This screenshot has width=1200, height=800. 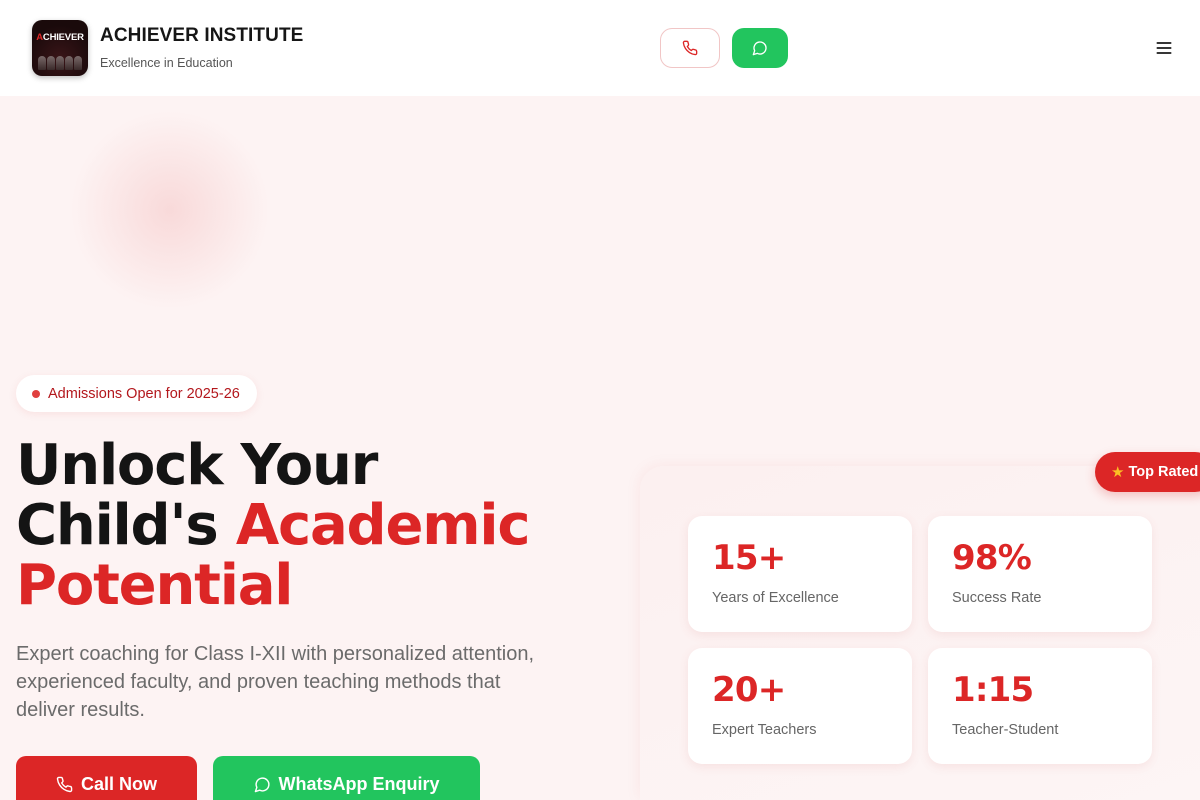 I want to click on top-rated-label: Top Rated, so click(x=1163, y=472).